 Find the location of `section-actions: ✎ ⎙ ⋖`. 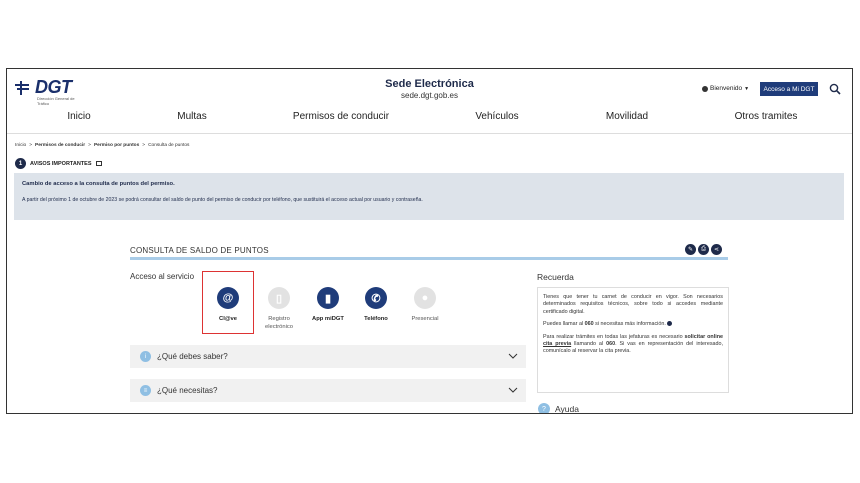

section-actions: ✎ ⎙ ⋖ is located at coordinates (703, 249).